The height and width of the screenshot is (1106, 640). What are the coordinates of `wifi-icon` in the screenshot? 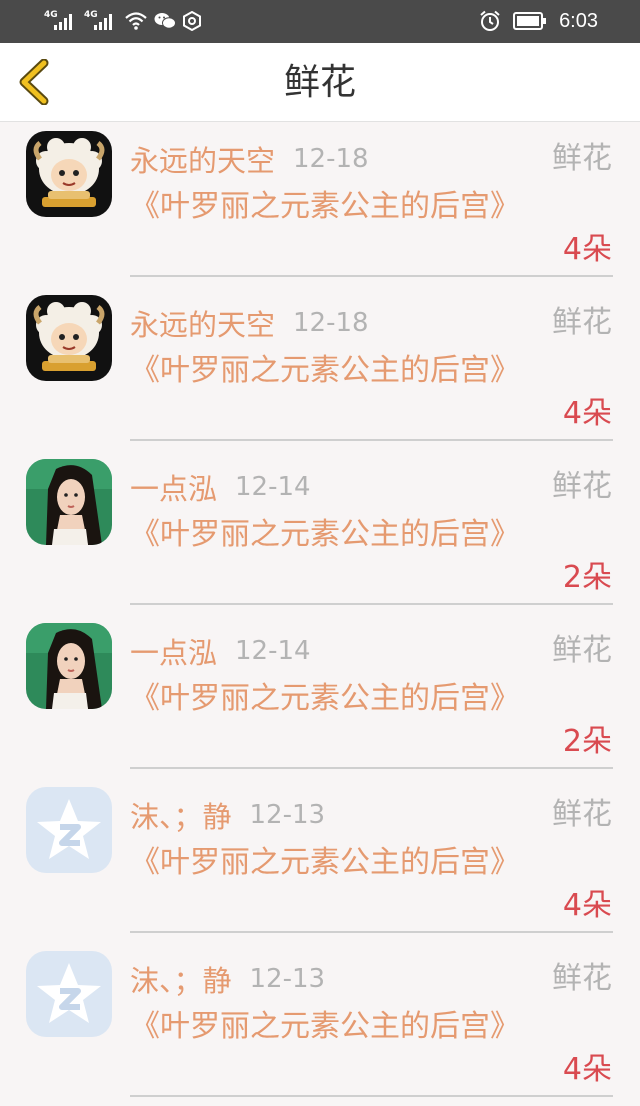 It's located at (136, 21).